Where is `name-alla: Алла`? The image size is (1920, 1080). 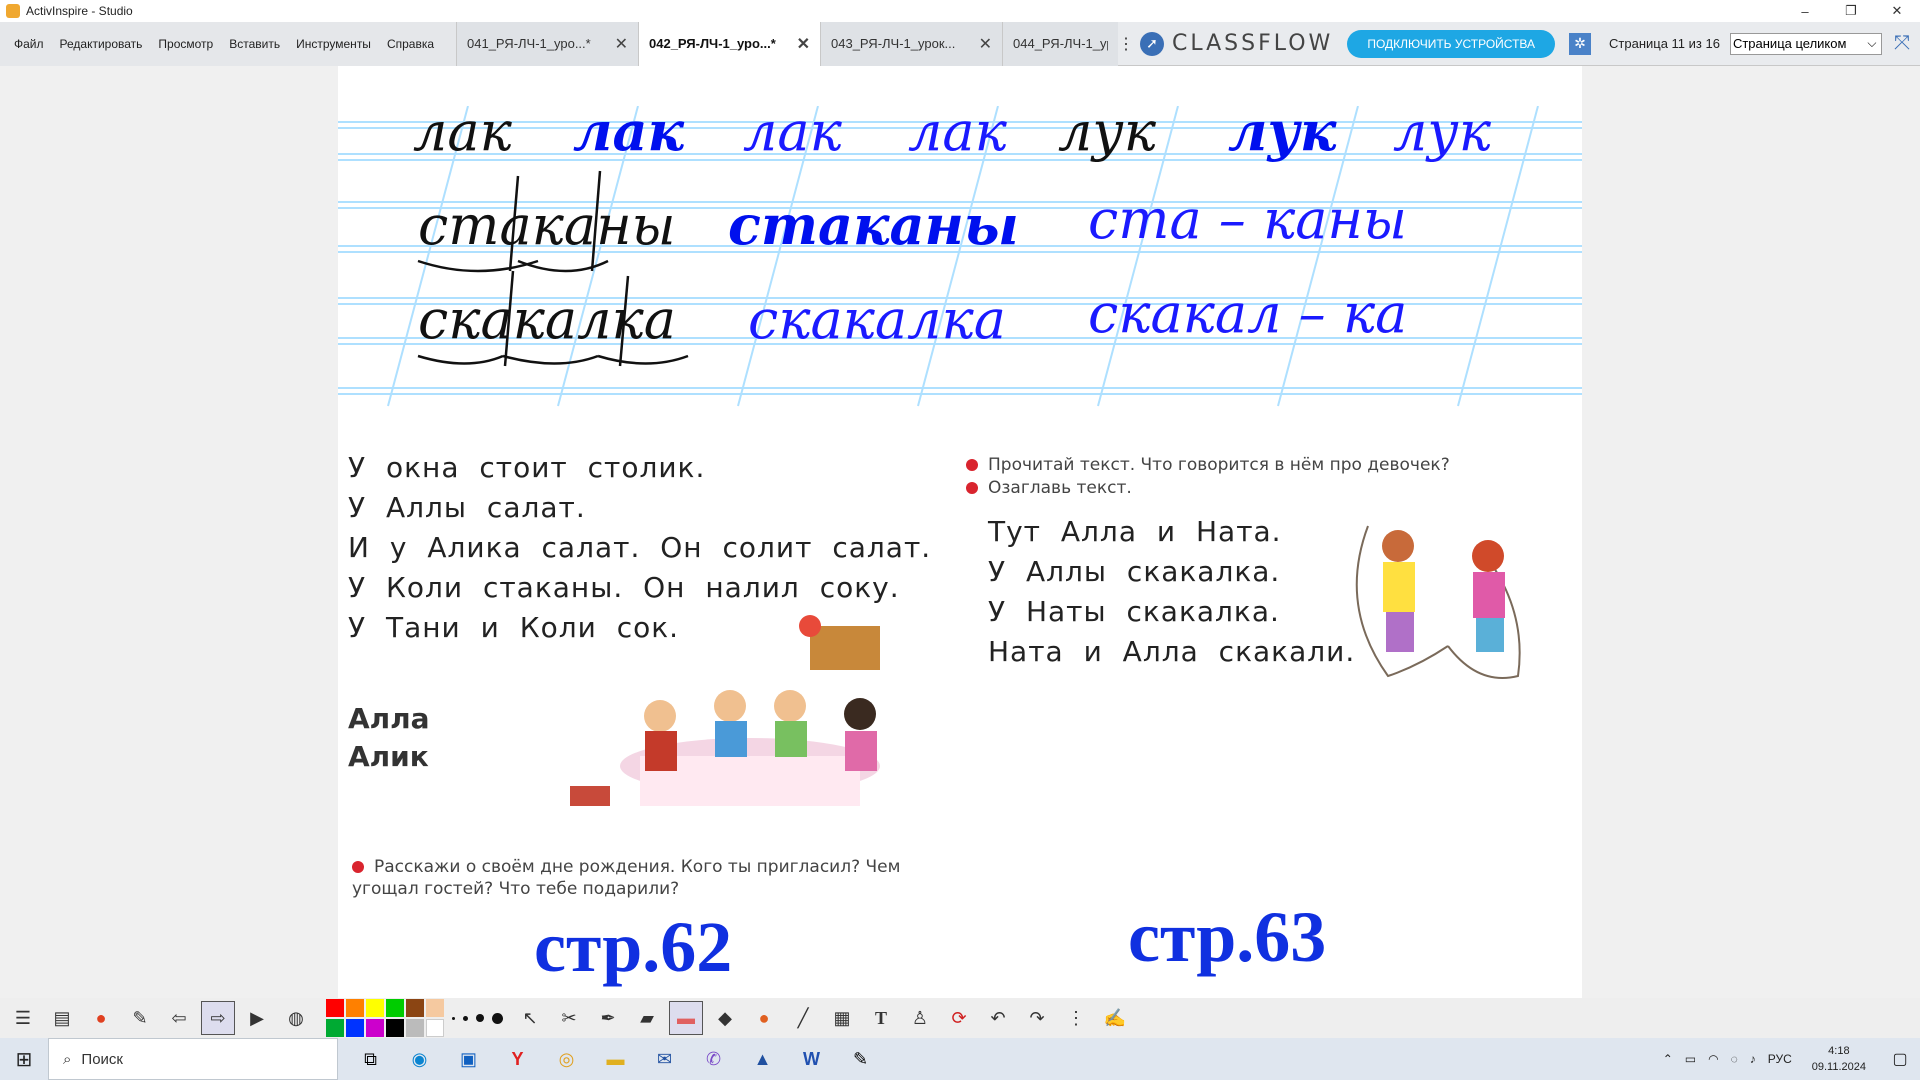 name-alla: Алла is located at coordinates (389, 718).